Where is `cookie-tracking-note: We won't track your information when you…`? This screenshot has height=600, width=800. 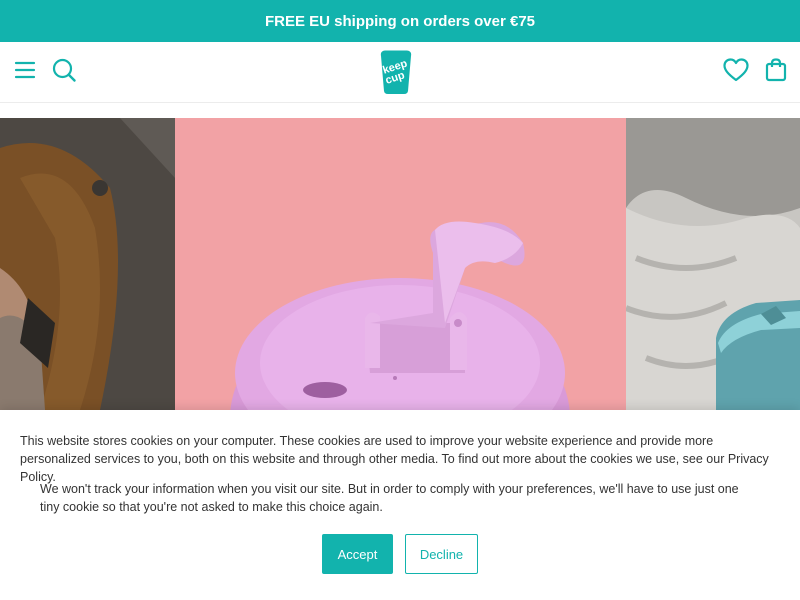 cookie-tracking-note: We won't track your information when you… is located at coordinates (389, 498).